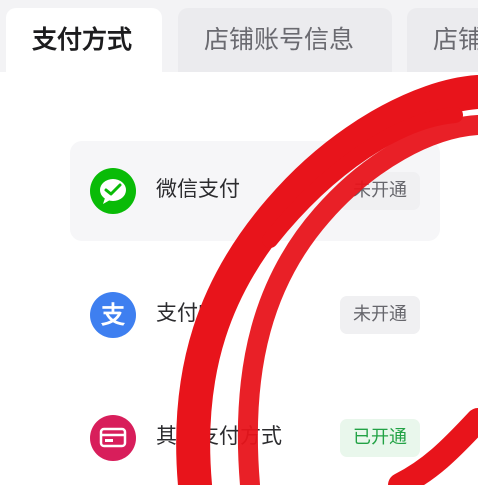 The height and width of the screenshot is (488, 478). Describe the element at coordinates (187, 313) in the screenshot. I see `payment-method-label: 支付宝` at that location.